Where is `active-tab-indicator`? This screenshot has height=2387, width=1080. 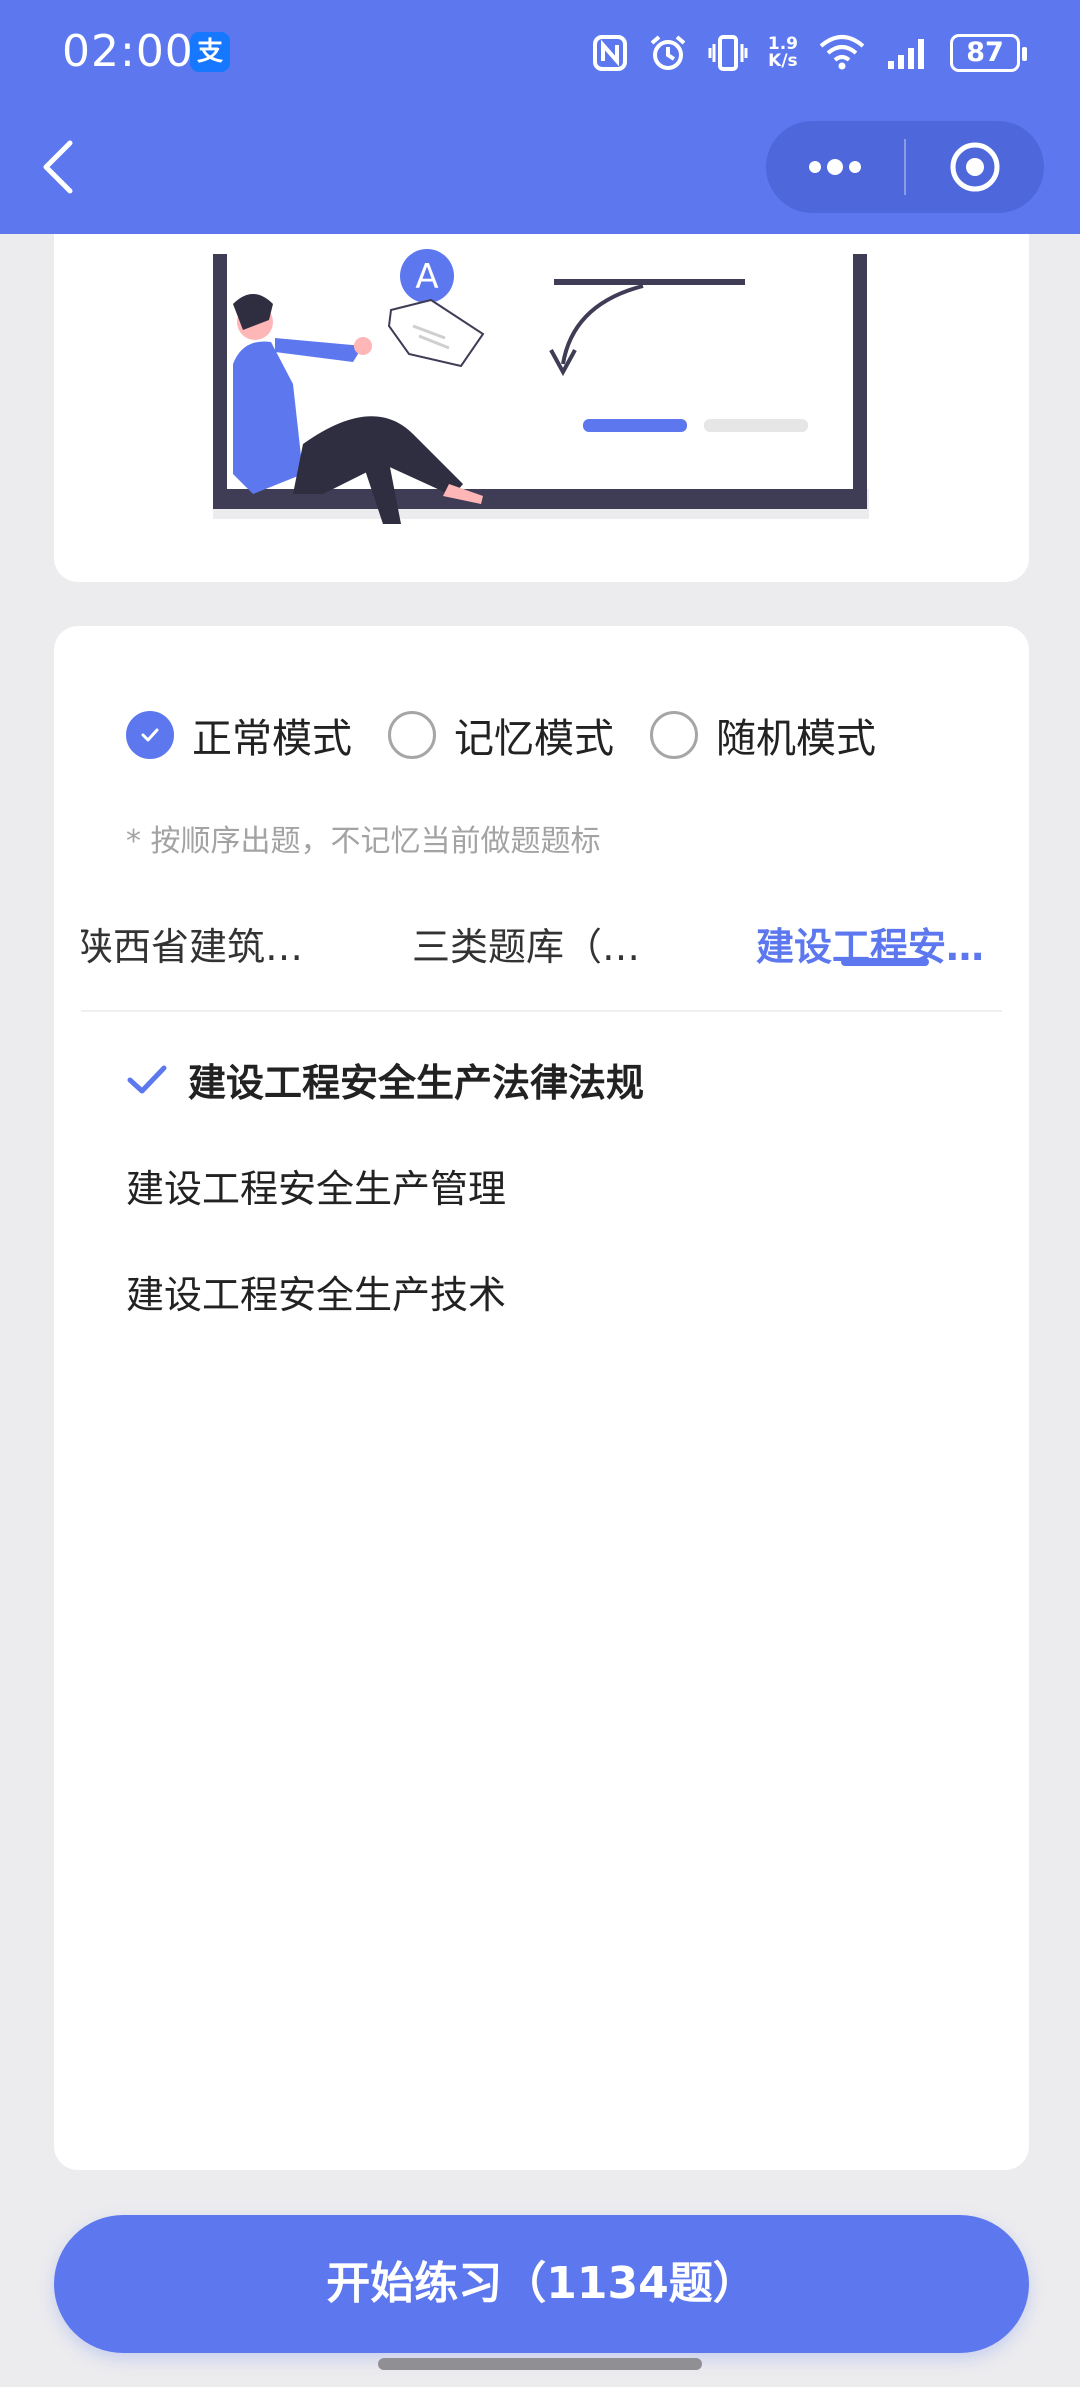 active-tab-indicator is located at coordinates (885, 962).